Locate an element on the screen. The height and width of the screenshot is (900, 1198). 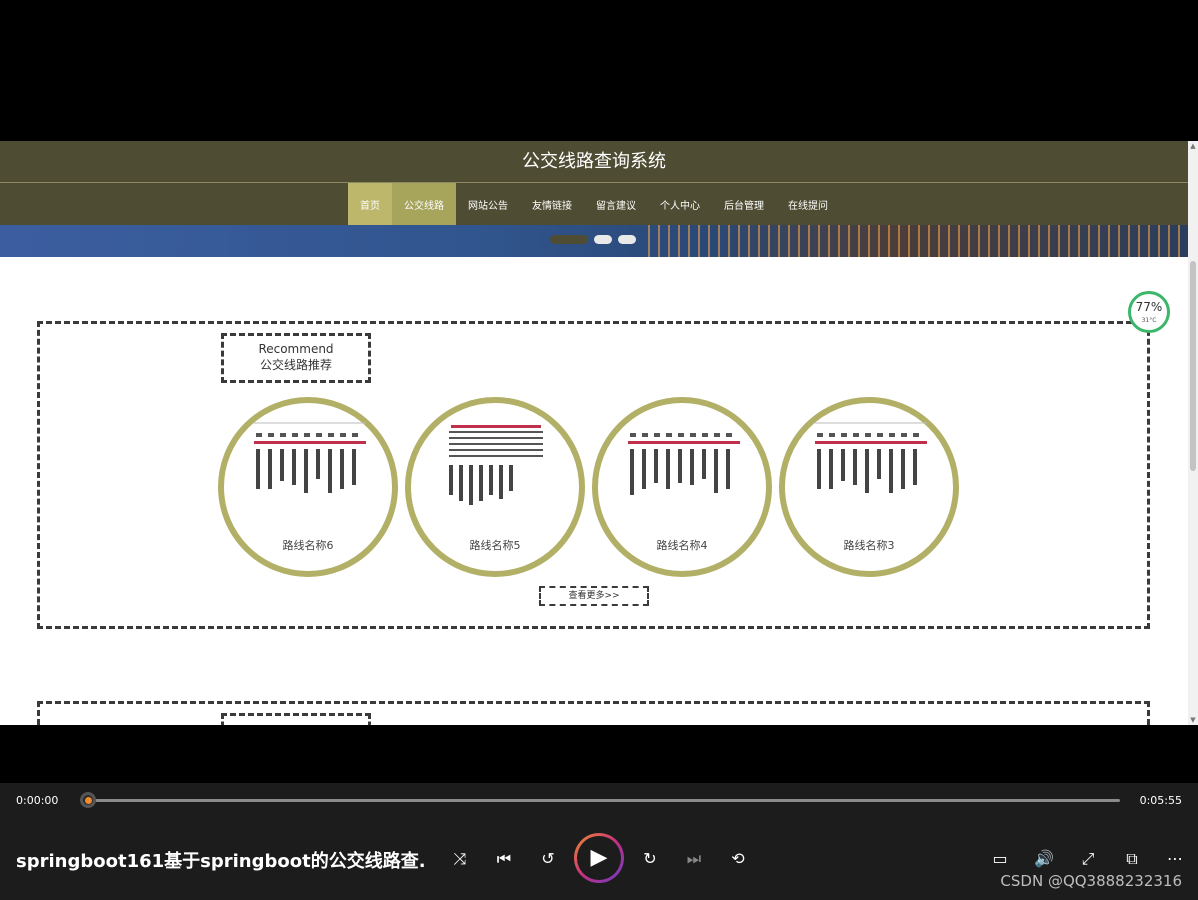
repeat-icon: ⟲ is located at coordinates (738, 859).